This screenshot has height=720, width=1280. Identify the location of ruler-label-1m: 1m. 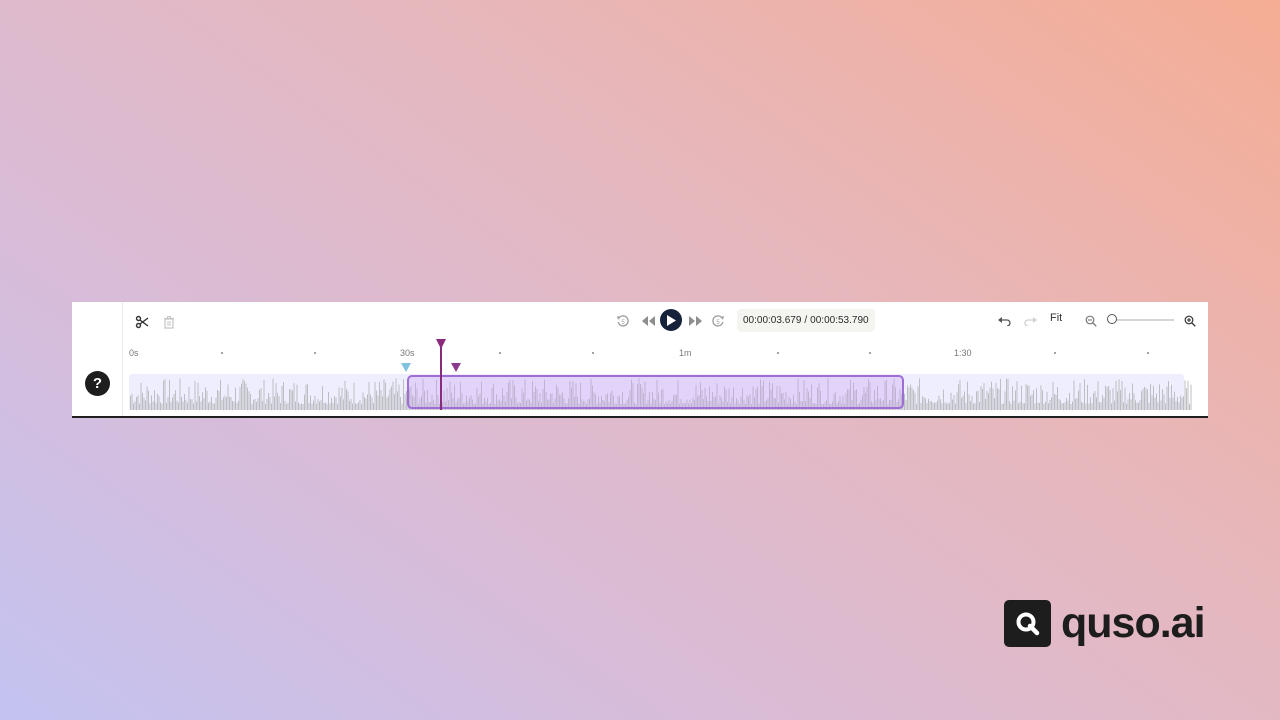
(685, 353).